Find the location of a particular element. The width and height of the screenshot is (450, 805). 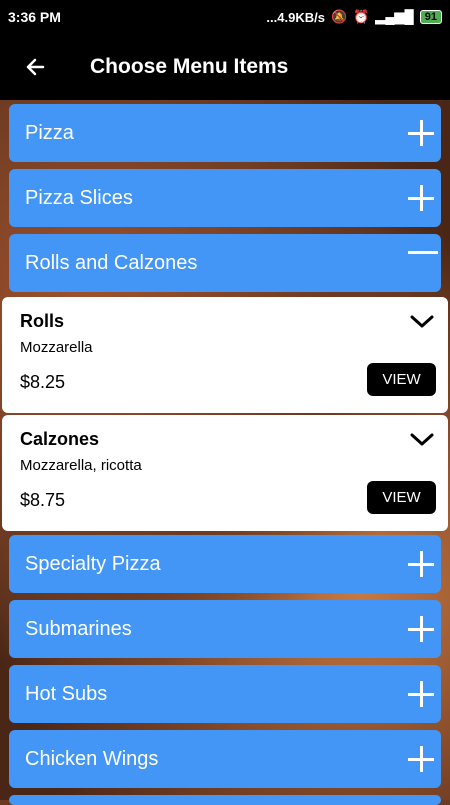

category-label: Pizza is located at coordinates (49, 132).